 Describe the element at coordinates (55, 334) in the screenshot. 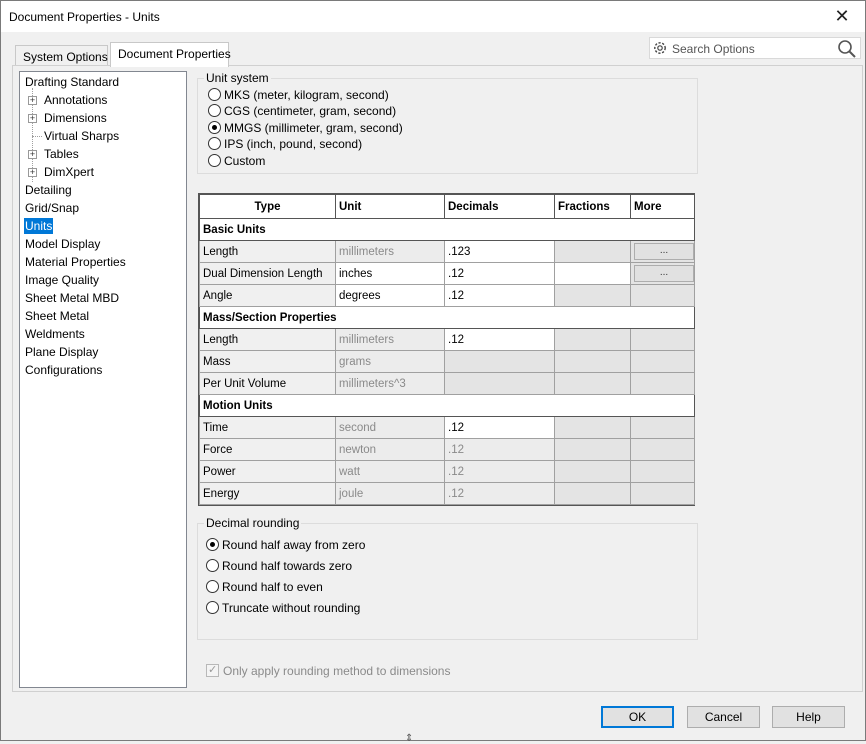

I see `tree-item-weldments: Weldments` at that location.